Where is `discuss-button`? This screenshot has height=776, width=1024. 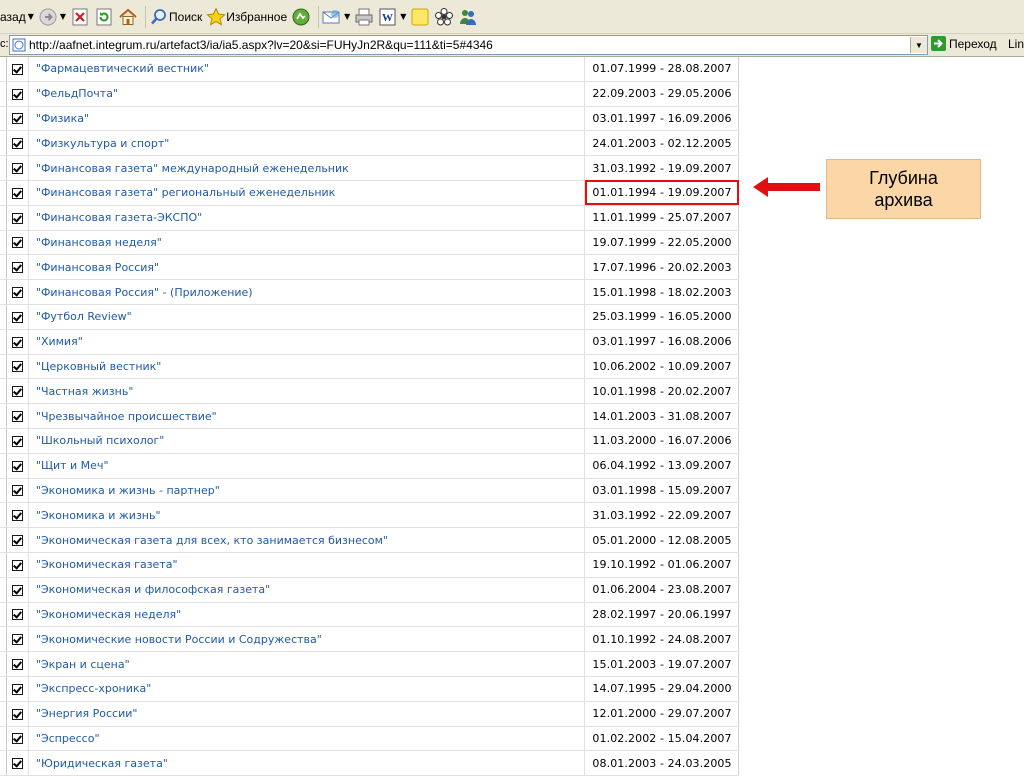 discuss-button is located at coordinates (420, 17).